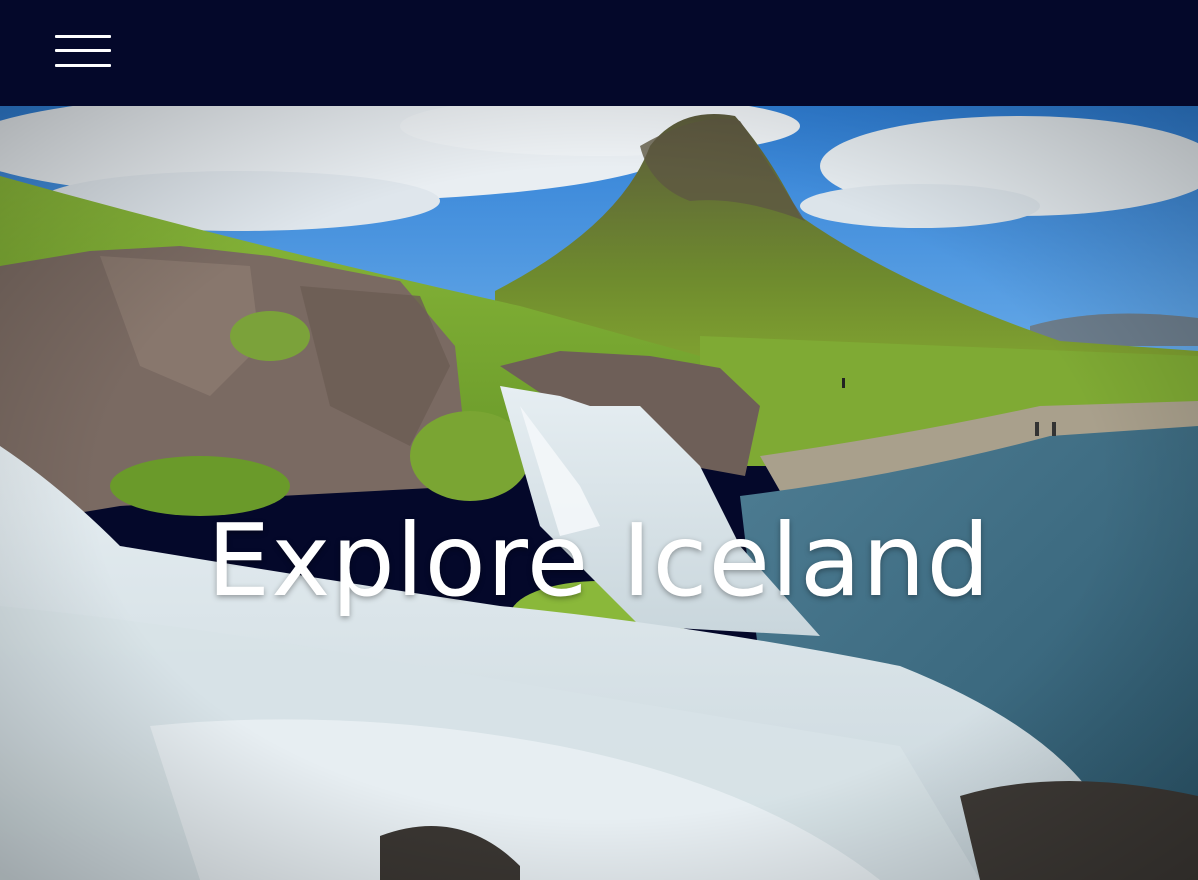  Describe the element at coordinates (599, 53) in the screenshot. I see `top-navbar` at that location.